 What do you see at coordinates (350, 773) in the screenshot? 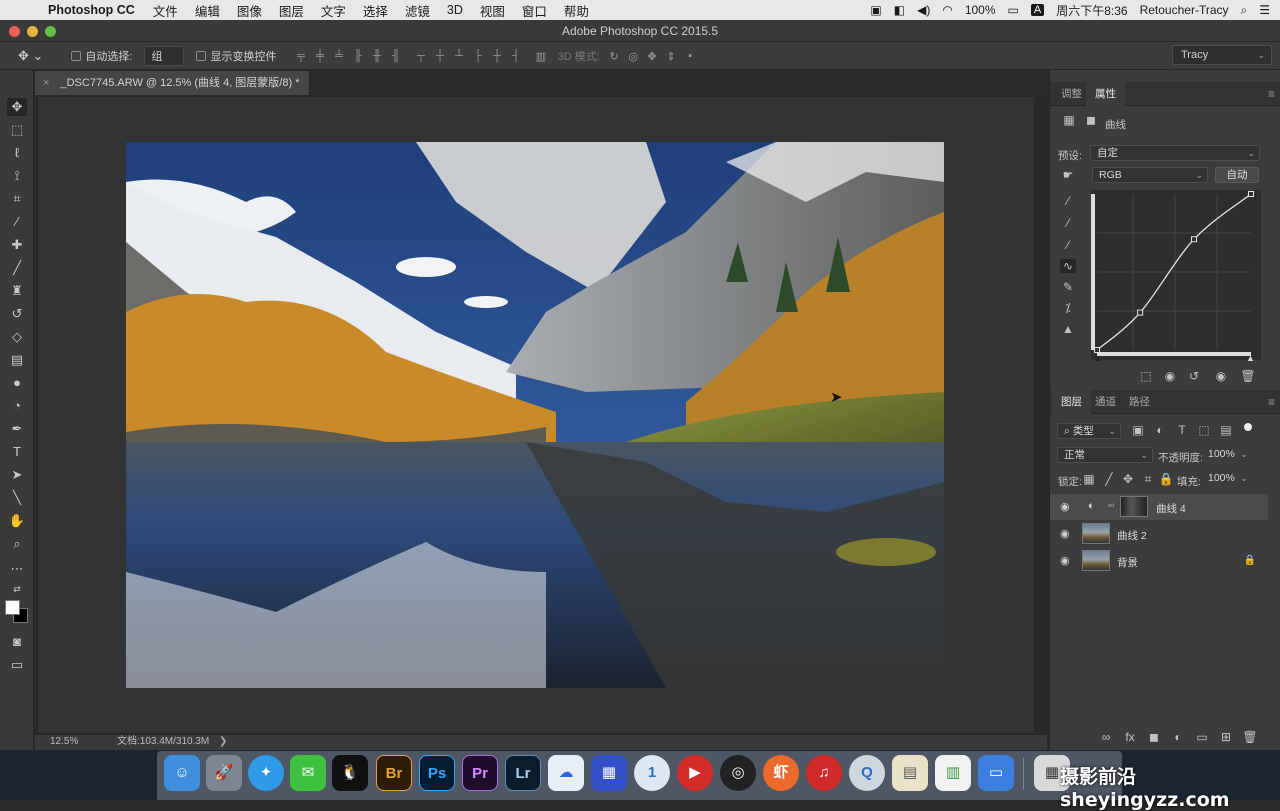
I see `qq-icon: 🐧` at bounding box center [350, 773].